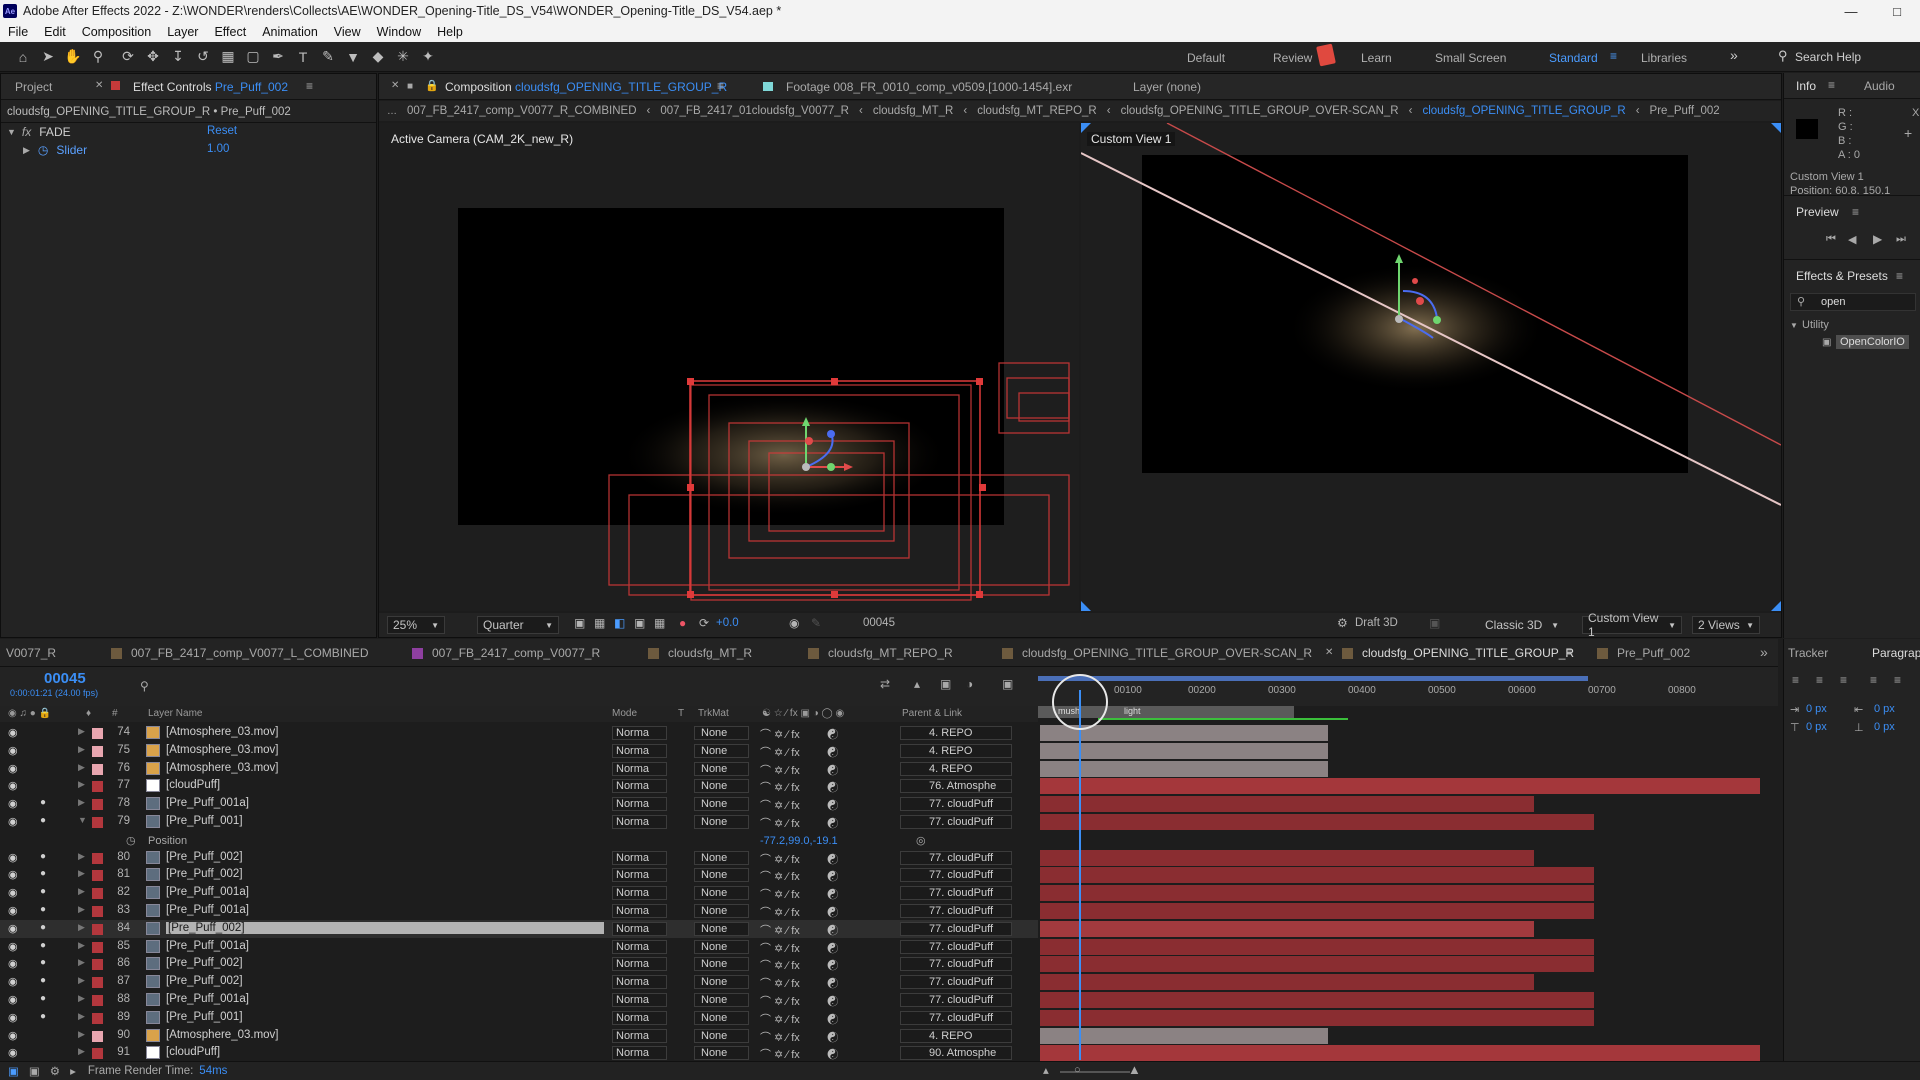 Image resolution: width=1920 pixels, height=1080 pixels. What do you see at coordinates (1884, 709) in the screenshot?
I see `indent-right-value: 0 px` at bounding box center [1884, 709].